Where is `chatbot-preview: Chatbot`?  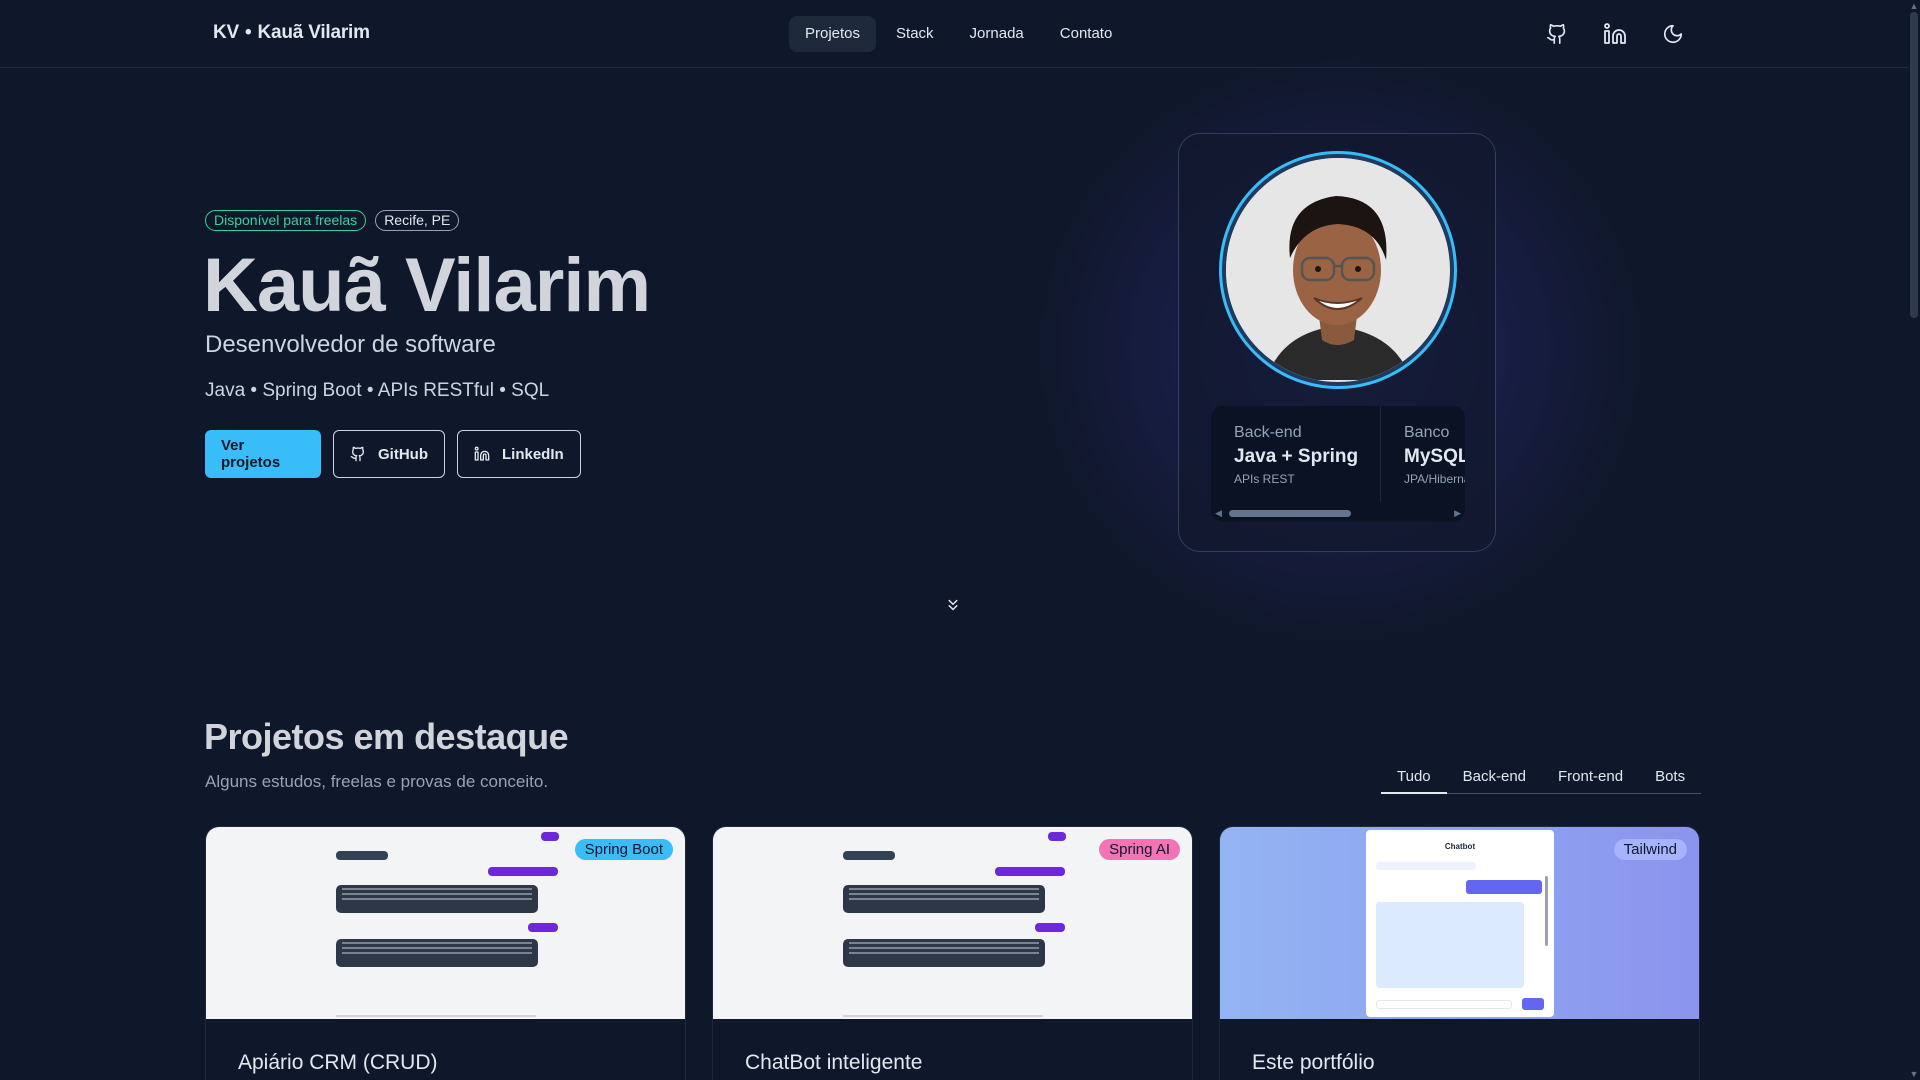 chatbot-preview: Chatbot is located at coordinates (1460, 923).